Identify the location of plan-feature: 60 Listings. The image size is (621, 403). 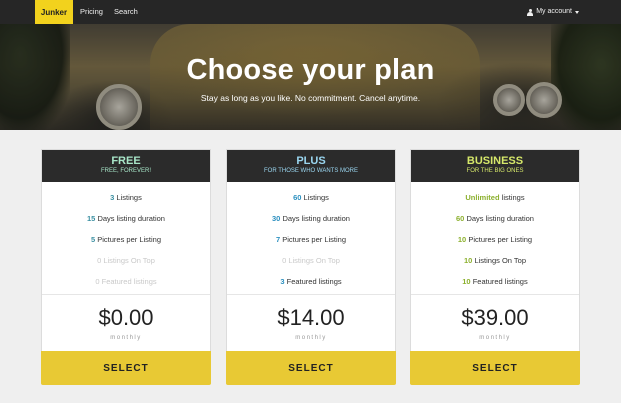
(311, 197).